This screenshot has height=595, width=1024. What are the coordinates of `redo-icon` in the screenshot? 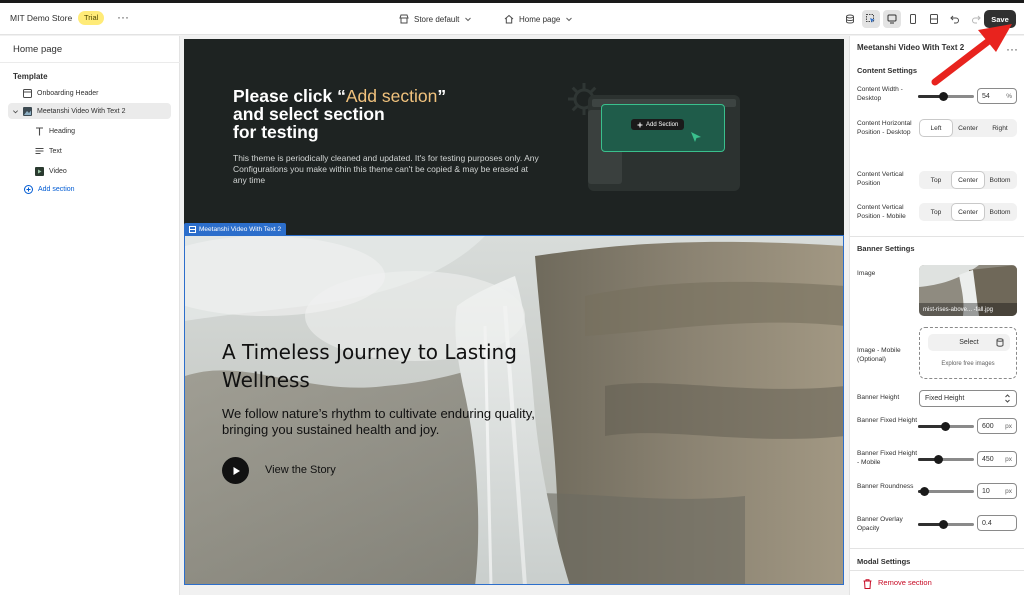 It's located at (976, 19).